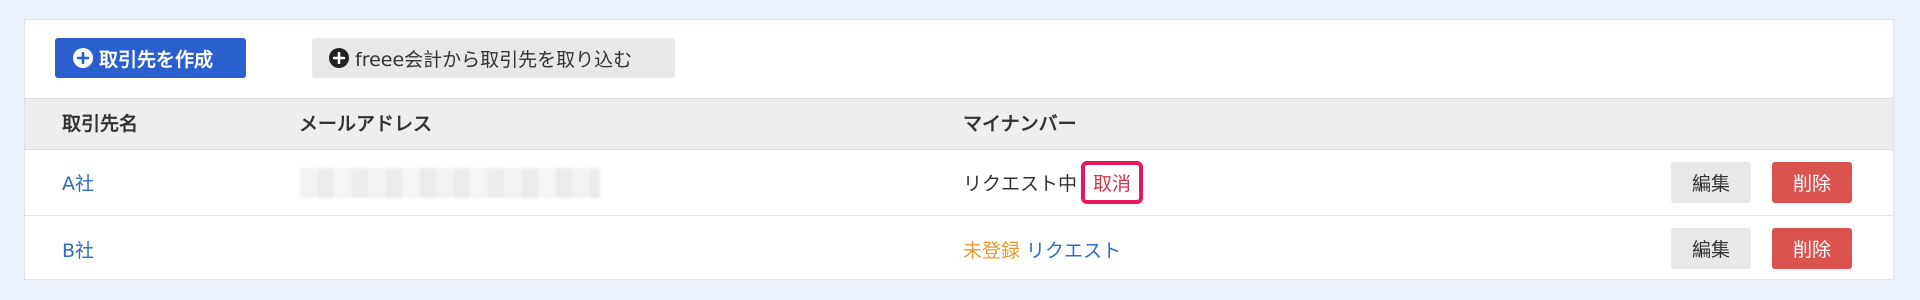 The height and width of the screenshot is (300, 1920). I want to click on client-name-link: B社, so click(78, 249).